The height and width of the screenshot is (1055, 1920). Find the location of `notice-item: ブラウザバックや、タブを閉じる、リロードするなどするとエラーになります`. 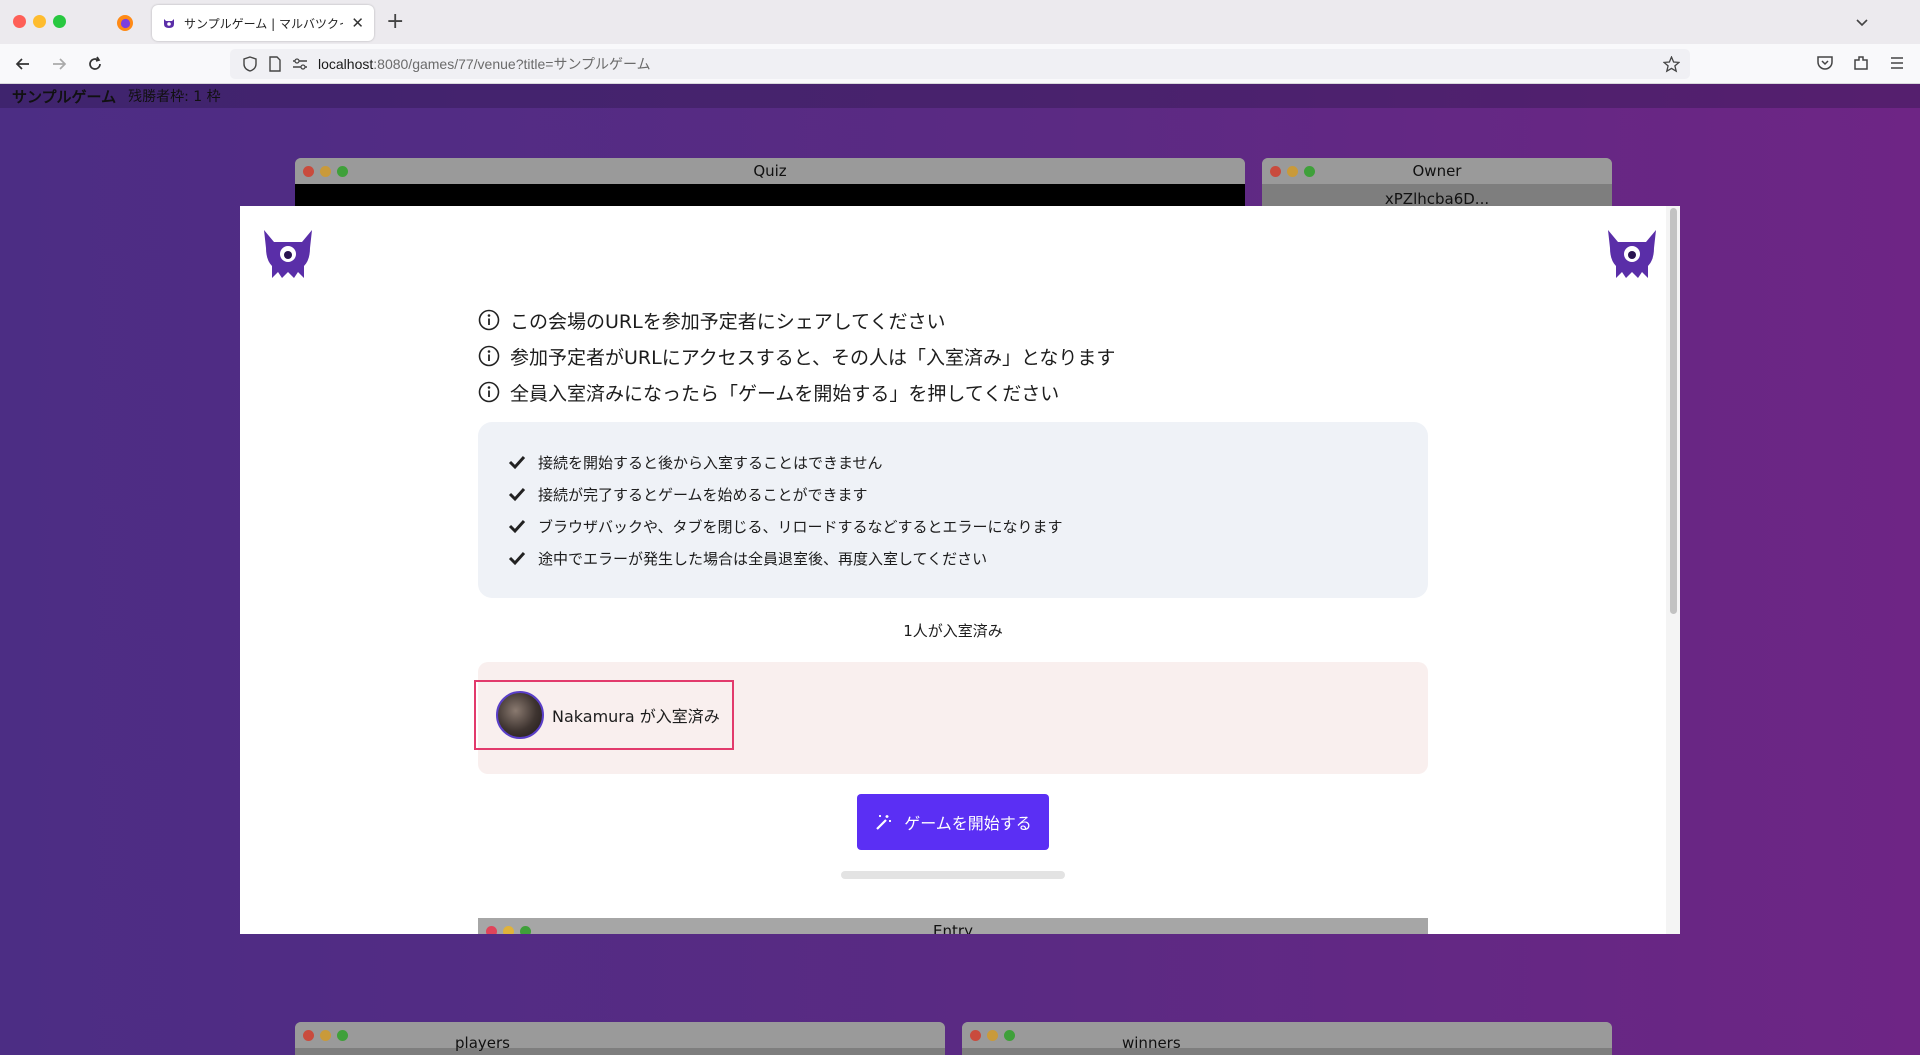

notice-item: ブラウザバックや、タブを閉じる、リロードするなどするとエラーになります is located at coordinates (968, 526).